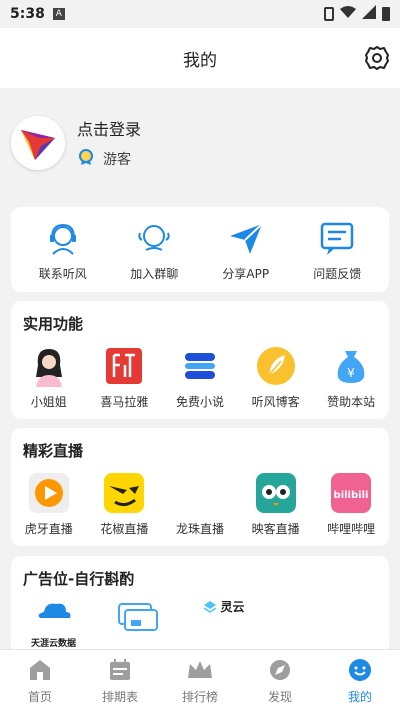 The height and width of the screenshot is (711, 400). What do you see at coordinates (280, 672) in the screenshot?
I see `discover-icon` at bounding box center [280, 672].